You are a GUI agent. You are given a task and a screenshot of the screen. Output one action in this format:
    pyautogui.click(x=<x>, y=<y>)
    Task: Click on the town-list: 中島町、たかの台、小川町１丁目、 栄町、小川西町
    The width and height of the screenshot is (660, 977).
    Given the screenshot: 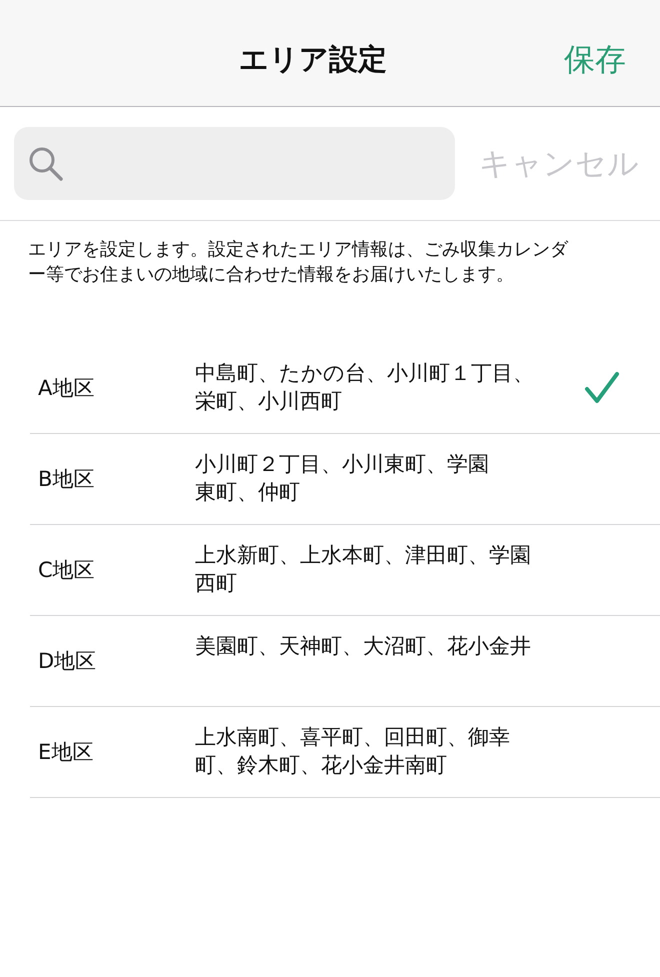 What is the action you would take?
    pyautogui.click(x=389, y=379)
    